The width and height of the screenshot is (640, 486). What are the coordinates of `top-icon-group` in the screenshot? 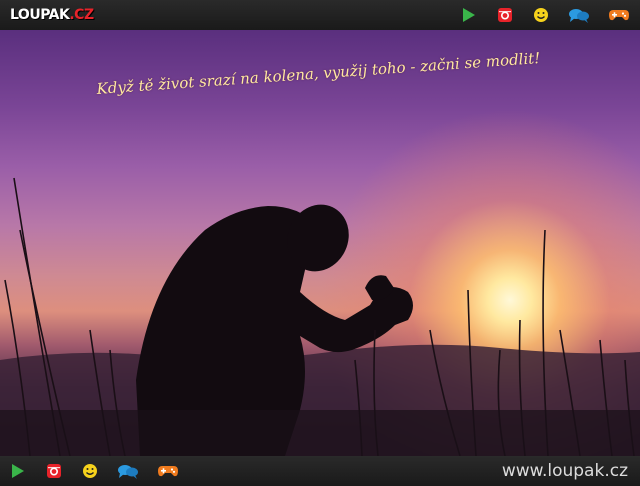 It's located at (545, 15).